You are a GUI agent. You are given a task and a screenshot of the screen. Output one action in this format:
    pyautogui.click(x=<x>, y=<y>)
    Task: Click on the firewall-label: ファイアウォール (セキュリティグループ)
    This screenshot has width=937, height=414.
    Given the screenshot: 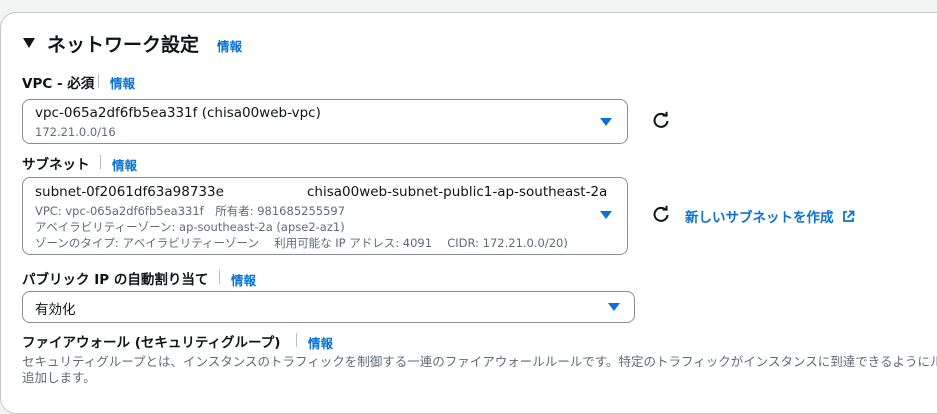 What is the action you would take?
    pyautogui.click(x=151, y=343)
    